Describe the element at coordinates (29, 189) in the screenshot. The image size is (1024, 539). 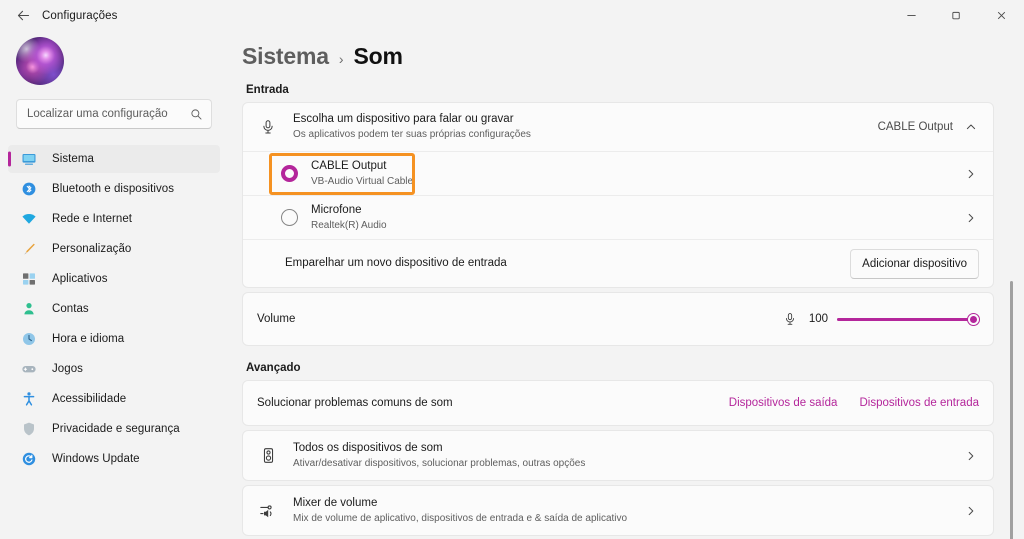
I see `bluetooth-icon` at that location.